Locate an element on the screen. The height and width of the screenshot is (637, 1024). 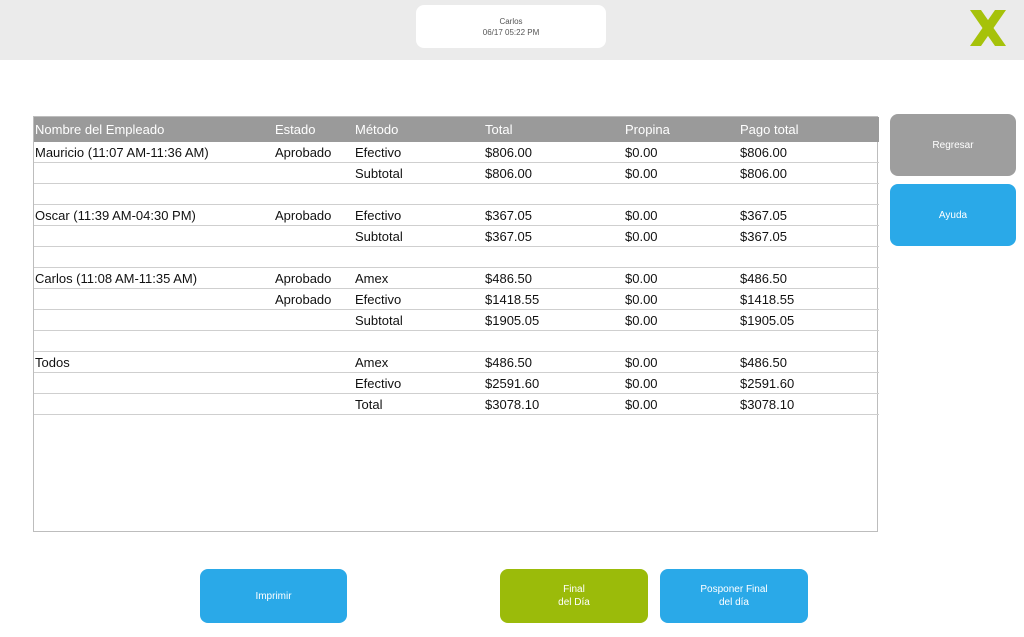
table-row: Aprobado Efectivo $1418.55 $0.00 $1418.55 is located at coordinates (456, 299).